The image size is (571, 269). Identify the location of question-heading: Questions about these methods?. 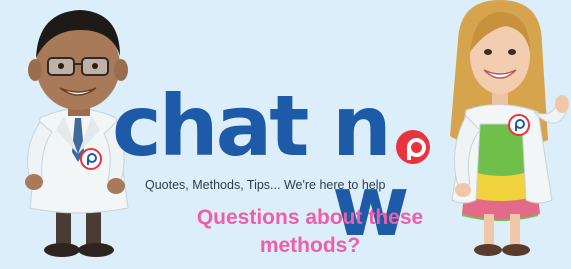
(310, 231).